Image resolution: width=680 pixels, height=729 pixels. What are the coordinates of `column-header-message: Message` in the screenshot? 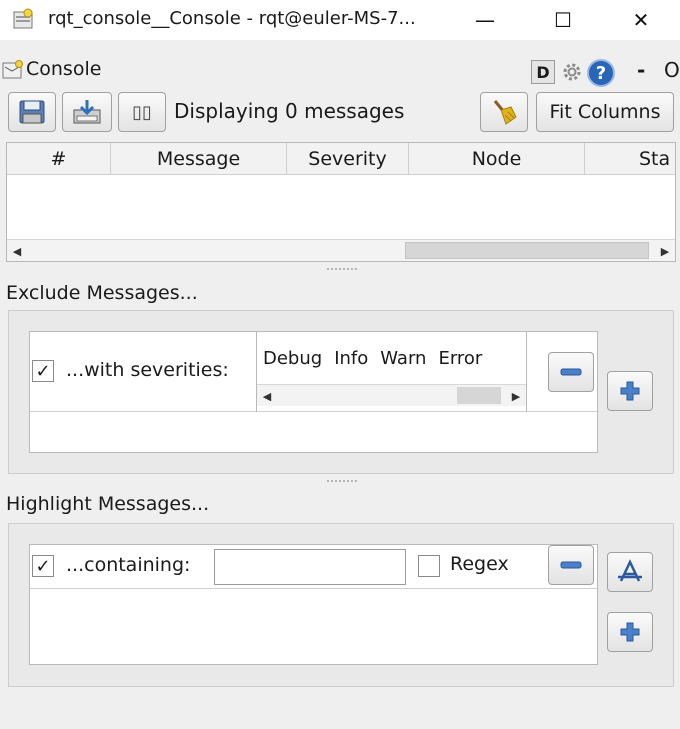 It's located at (199, 159).